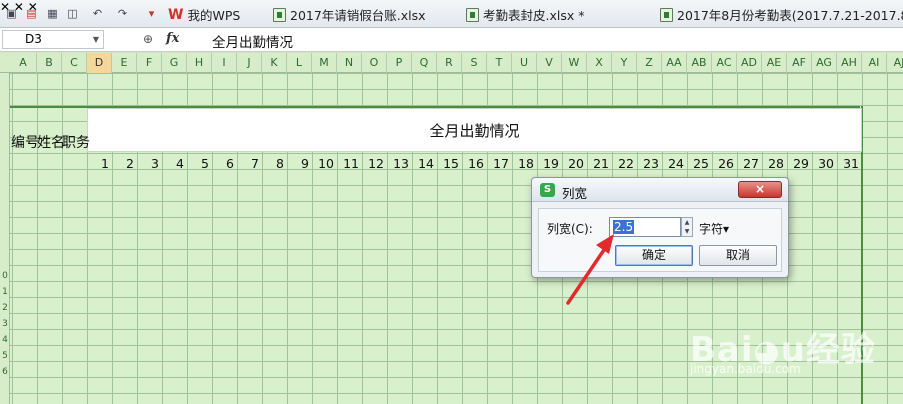 The image size is (903, 404). What do you see at coordinates (52, 13) in the screenshot?
I see `print-icon: ▦` at bounding box center [52, 13].